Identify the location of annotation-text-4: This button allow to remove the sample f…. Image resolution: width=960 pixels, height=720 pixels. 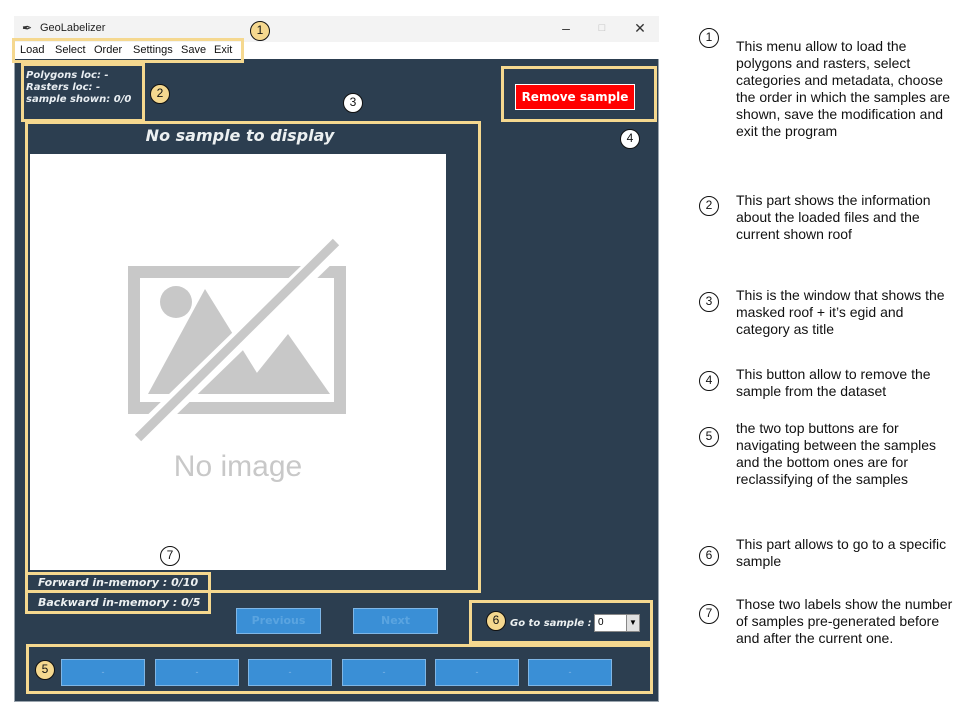
(833, 382).